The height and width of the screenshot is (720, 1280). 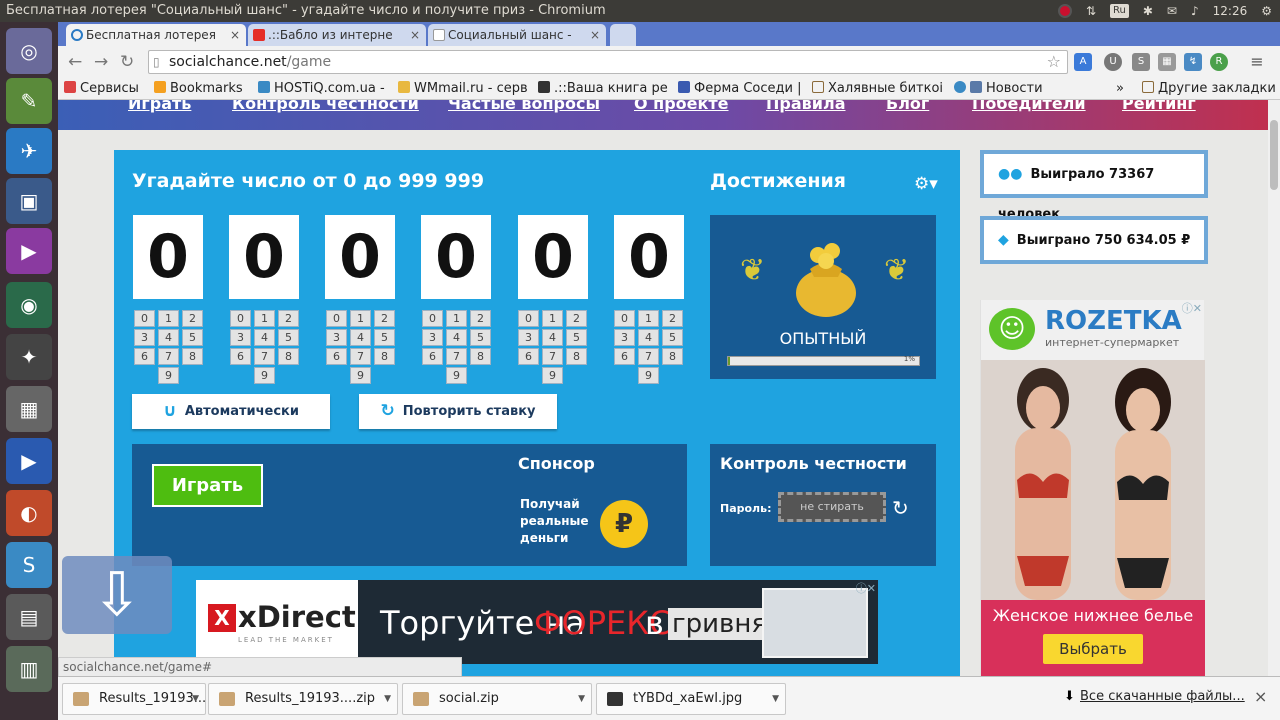 I want to click on bookmark-wmmail: WMmail.ru - серв, so click(x=463, y=88).